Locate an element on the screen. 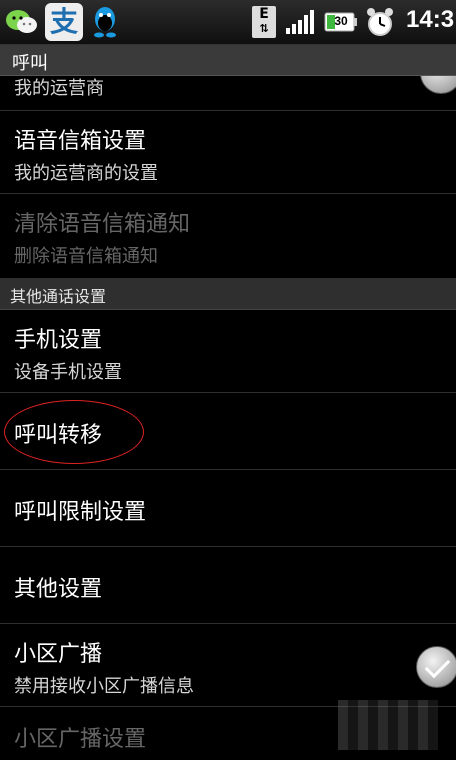 This screenshot has height=760, width=456. alarm-clock-icon is located at coordinates (380, 22).